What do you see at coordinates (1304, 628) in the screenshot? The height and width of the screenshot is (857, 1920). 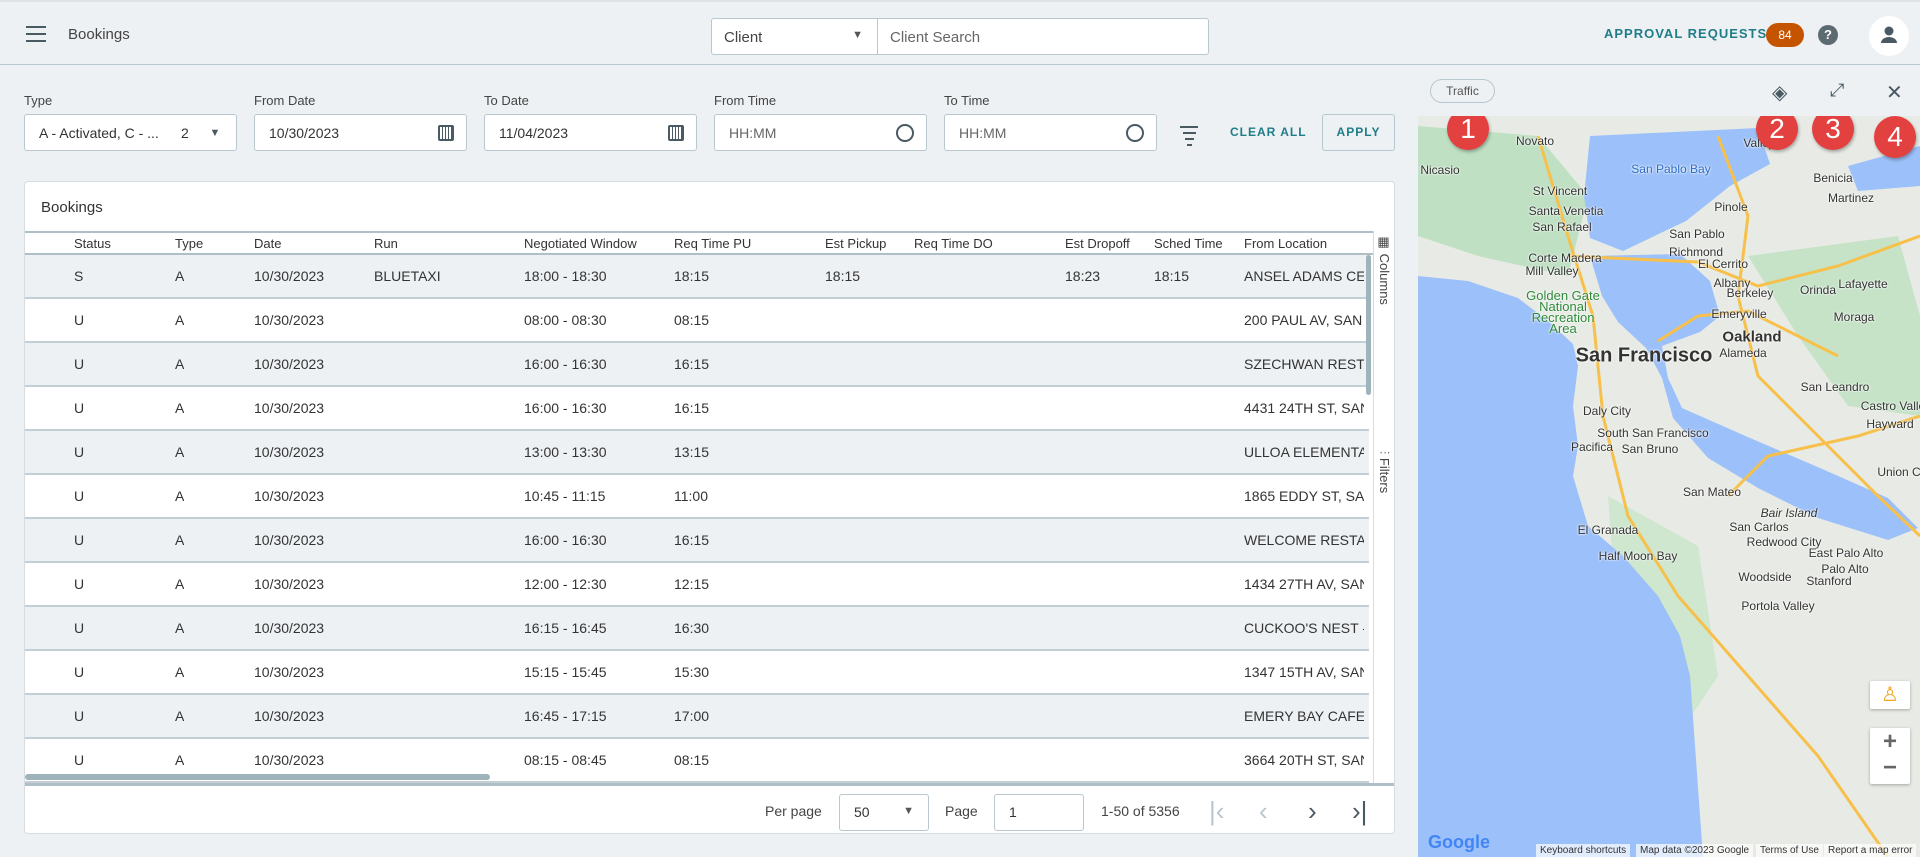 I see `table-cell: CUCKOO'S NEST - :` at bounding box center [1304, 628].